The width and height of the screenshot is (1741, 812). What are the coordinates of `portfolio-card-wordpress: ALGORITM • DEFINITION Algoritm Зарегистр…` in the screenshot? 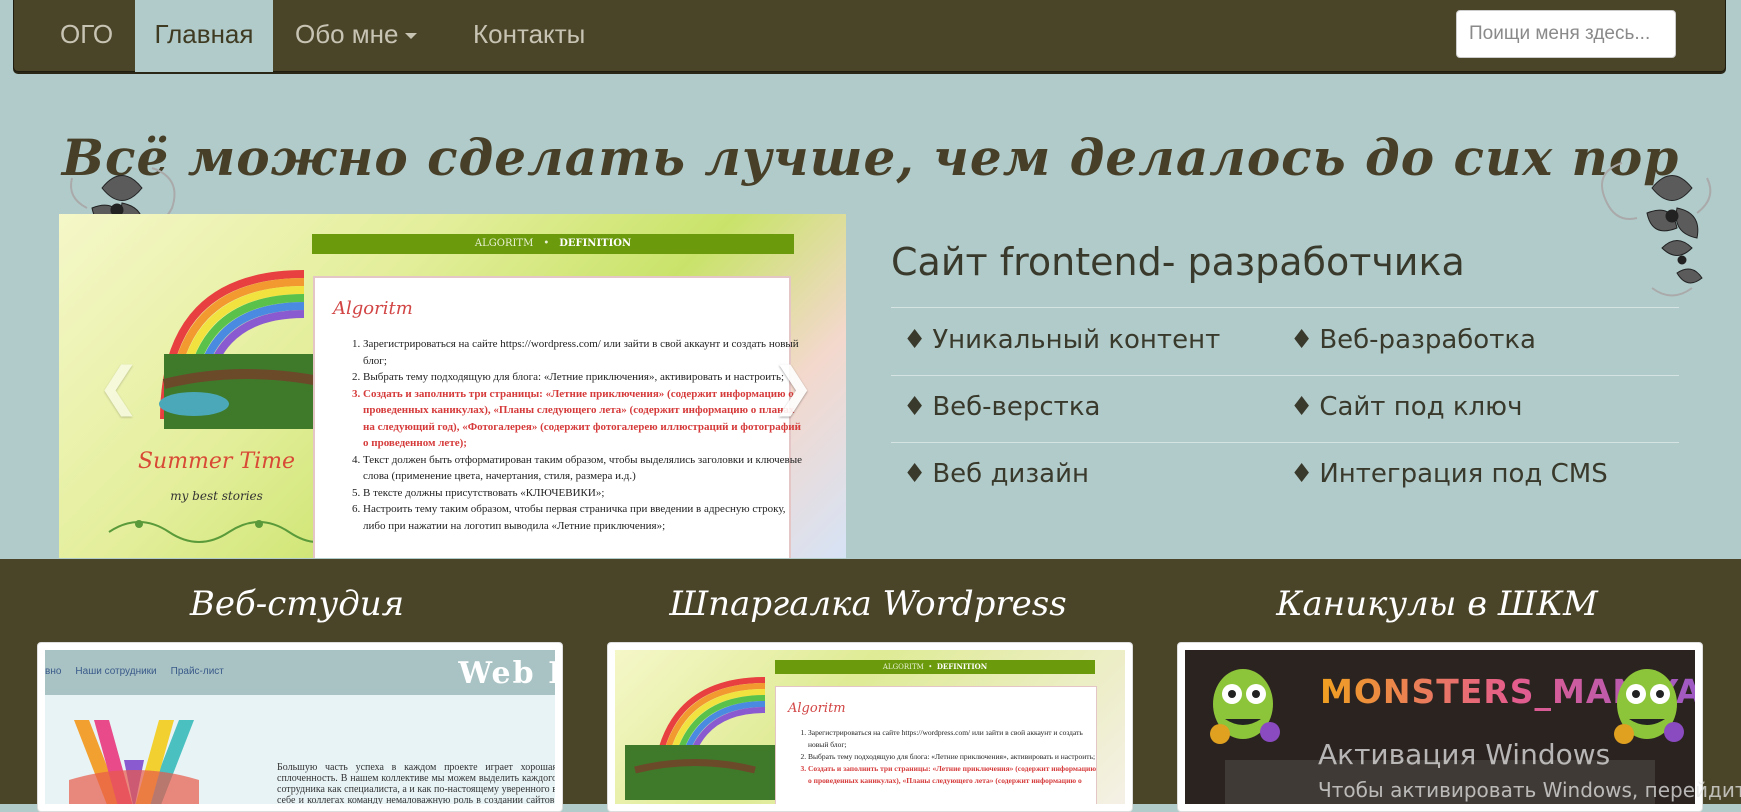 It's located at (870, 727).